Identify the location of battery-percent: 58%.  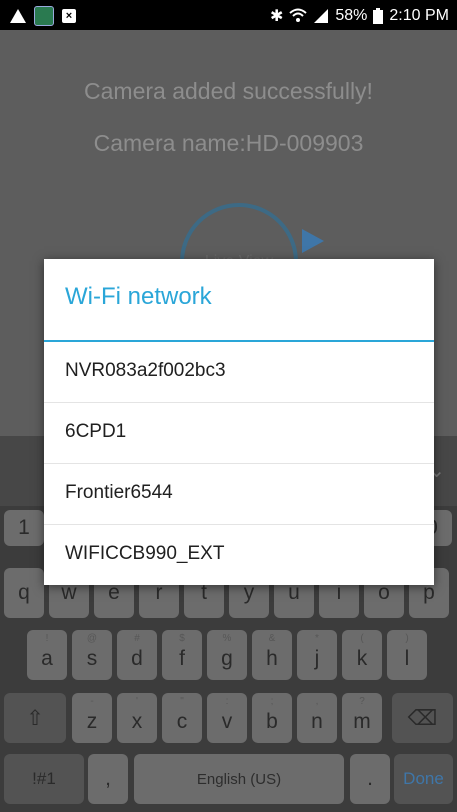
(351, 15).